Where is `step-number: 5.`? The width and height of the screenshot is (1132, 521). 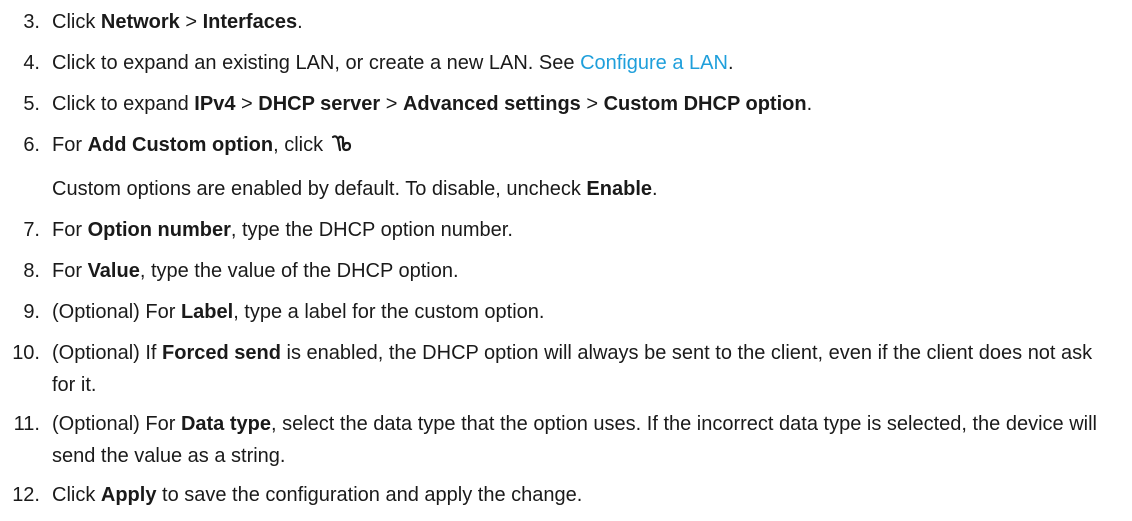 step-number: 5. is located at coordinates (31, 104).